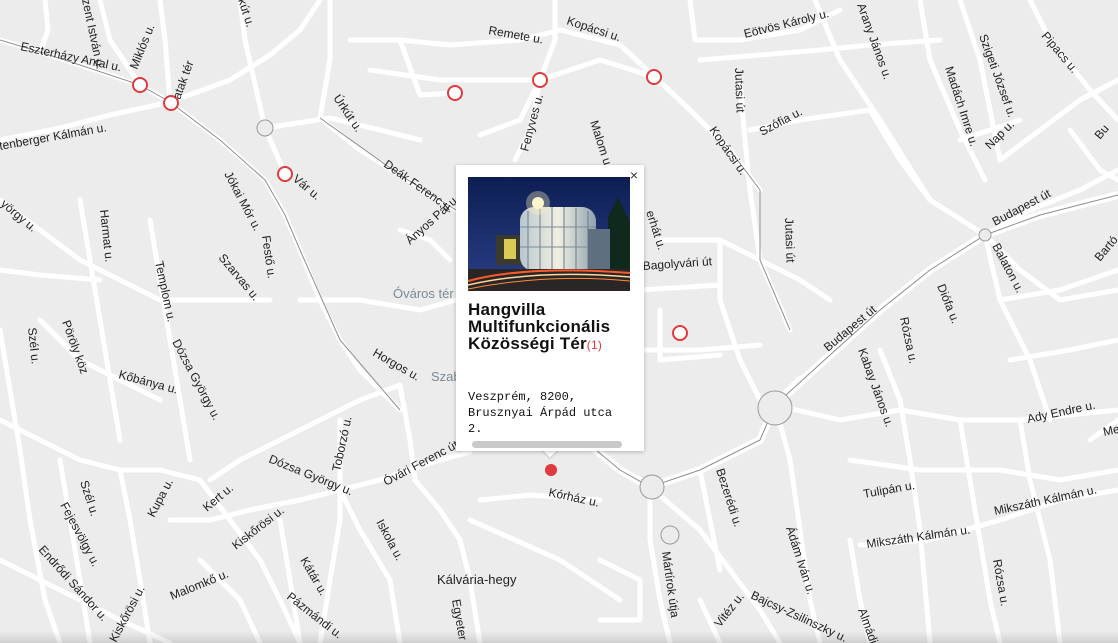 The image size is (1118, 643). I want to click on place-label-ovaros: Óváros tér, so click(423, 293).